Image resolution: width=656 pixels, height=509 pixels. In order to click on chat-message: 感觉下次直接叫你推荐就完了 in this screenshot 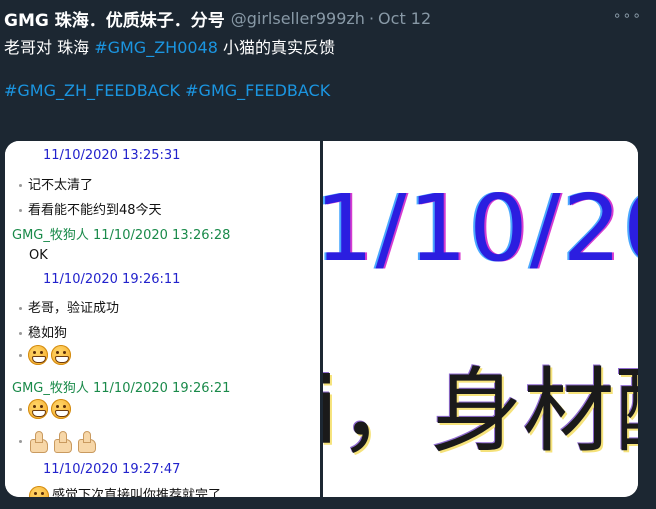, I will do `click(125, 490)`.